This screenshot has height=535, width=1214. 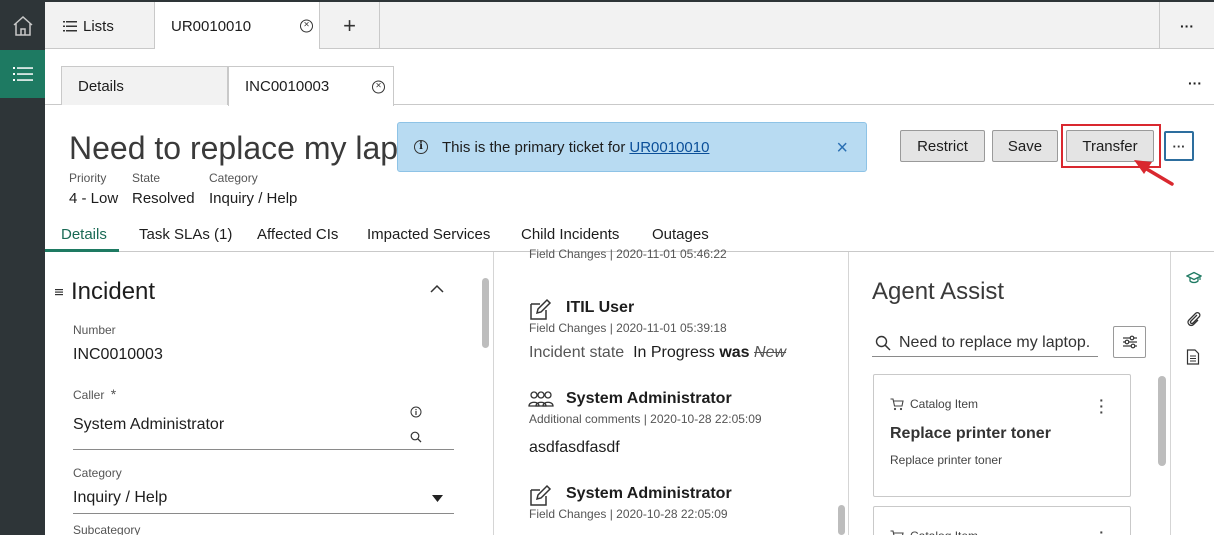 I want to click on tab-details-label: Details, so click(x=101, y=86).